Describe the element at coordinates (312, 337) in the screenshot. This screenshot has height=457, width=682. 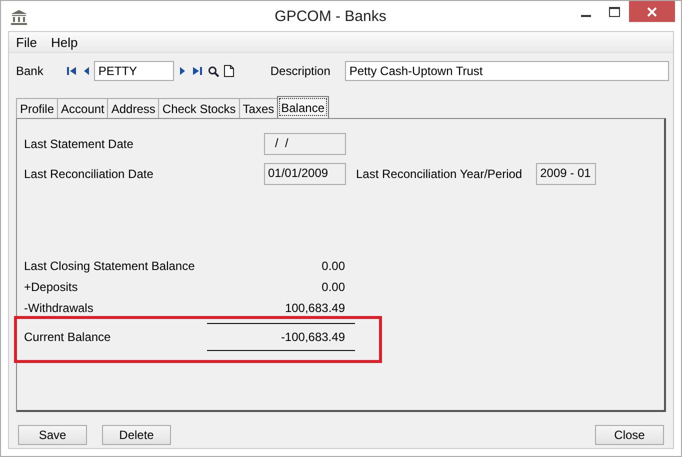
I see `balance-amount: -100,683.49` at that location.